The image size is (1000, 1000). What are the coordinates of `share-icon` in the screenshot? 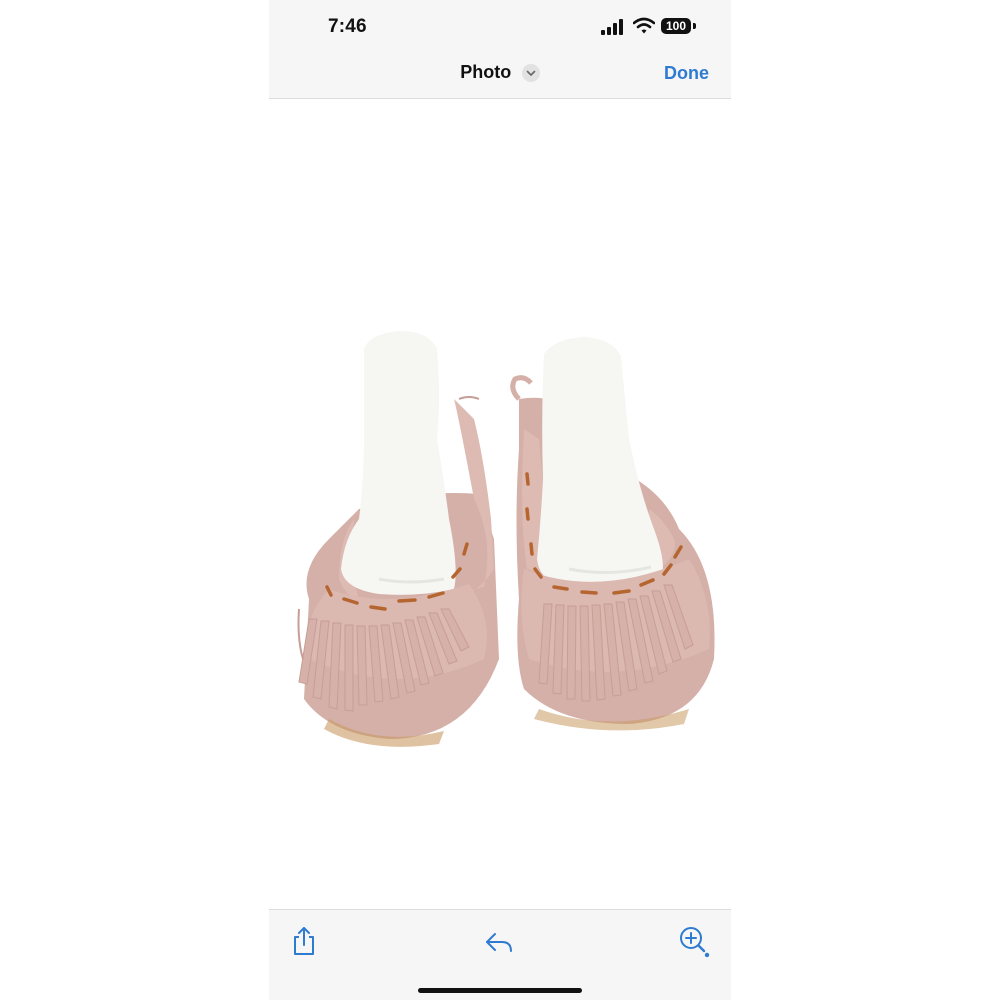 It's located at (304, 941).